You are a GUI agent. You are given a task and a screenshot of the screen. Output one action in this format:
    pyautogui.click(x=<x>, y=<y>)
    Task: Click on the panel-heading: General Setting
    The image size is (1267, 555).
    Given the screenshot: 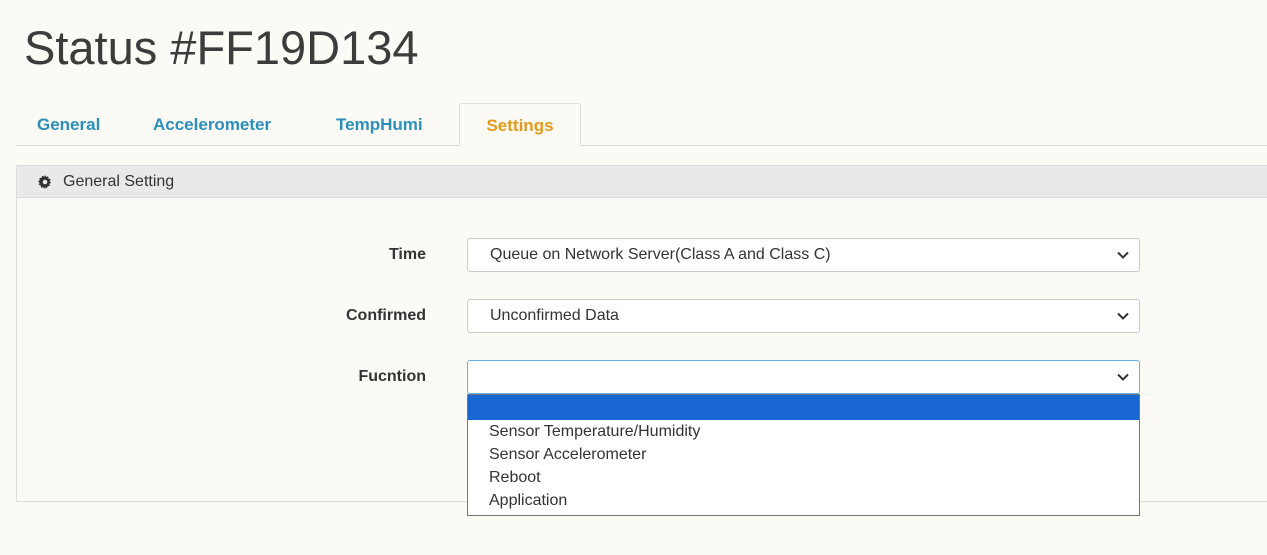 What is the action you would take?
    pyautogui.click(x=642, y=182)
    